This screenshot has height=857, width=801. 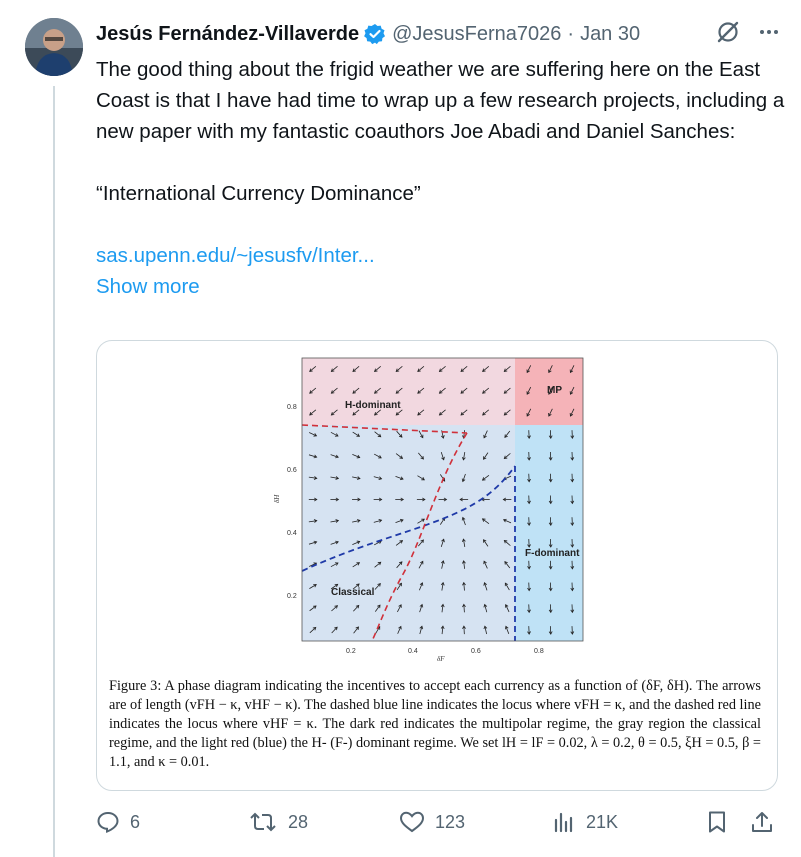 I want to click on bookmark-button, so click(x=717, y=822).